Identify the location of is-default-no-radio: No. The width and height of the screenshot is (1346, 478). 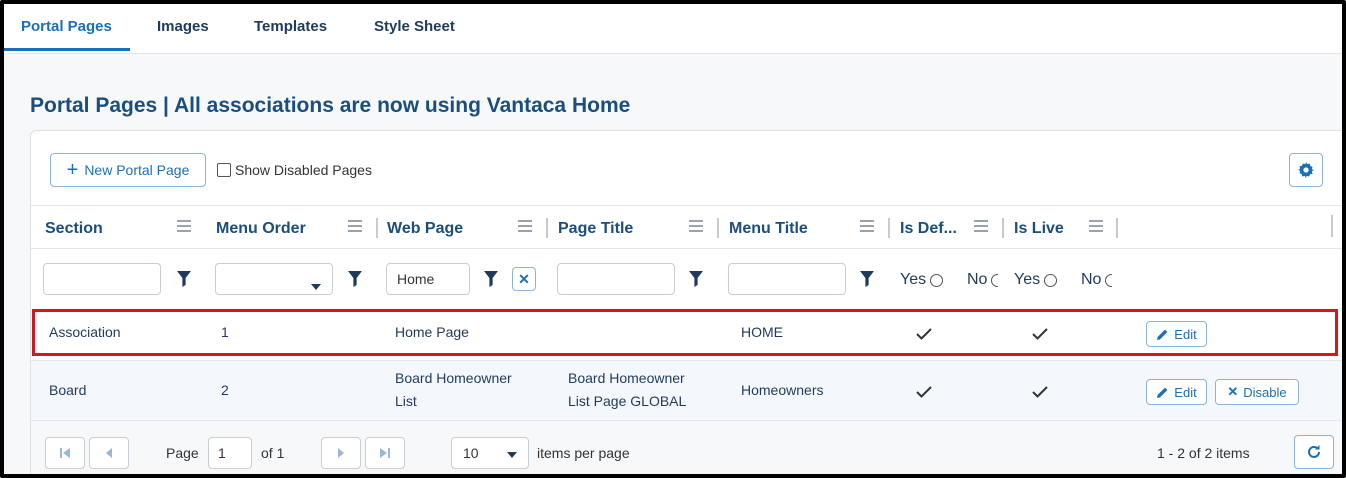
(983, 280).